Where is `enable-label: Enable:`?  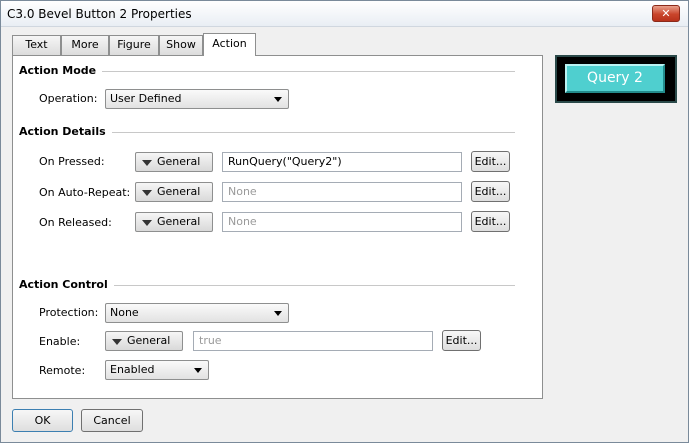
enable-label: Enable: is located at coordinates (60, 341).